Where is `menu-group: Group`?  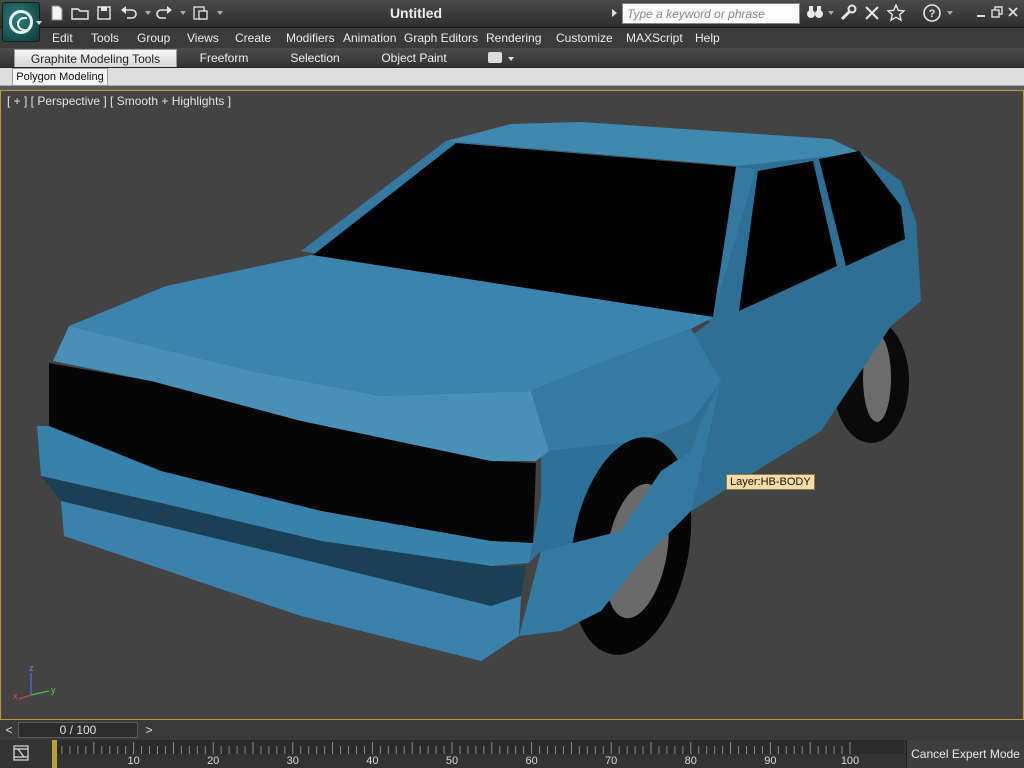
menu-group: Group is located at coordinates (153, 38).